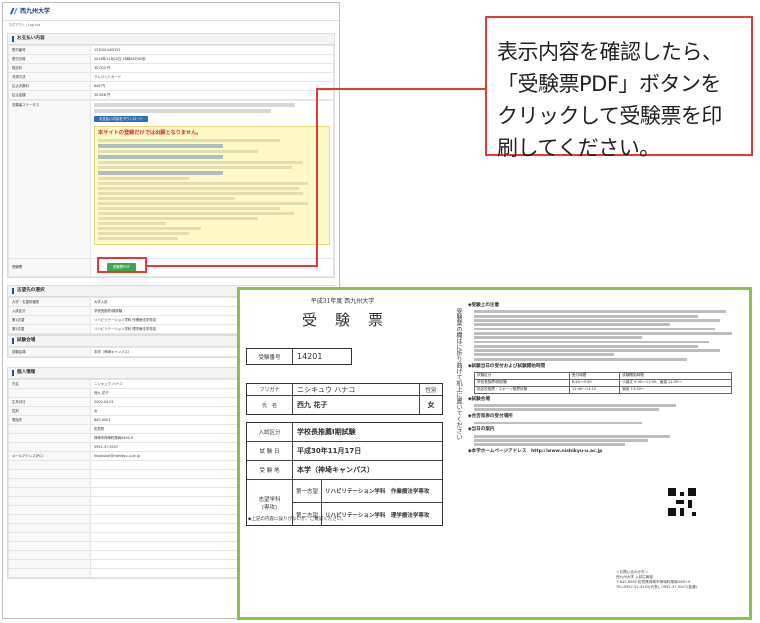  Describe the element at coordinates (150, 133) in the screenshot. I see `notice-warning: 本サイトの登録だけでは出願となりません。` at that location.